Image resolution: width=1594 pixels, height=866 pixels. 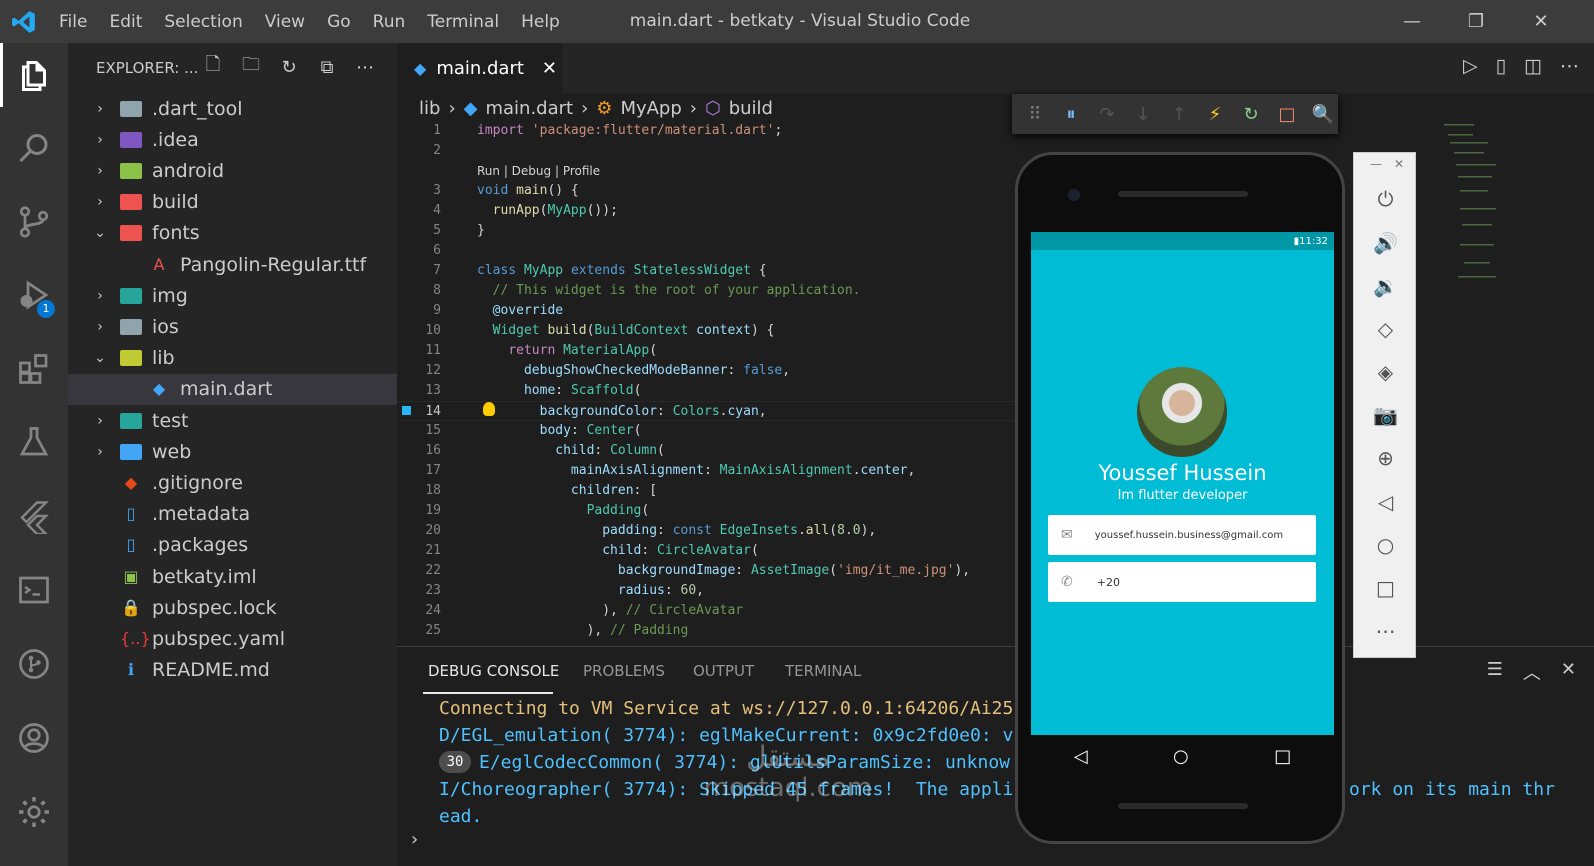 I want to click on more-icon: ⋯, so click(x=1385, y=631).